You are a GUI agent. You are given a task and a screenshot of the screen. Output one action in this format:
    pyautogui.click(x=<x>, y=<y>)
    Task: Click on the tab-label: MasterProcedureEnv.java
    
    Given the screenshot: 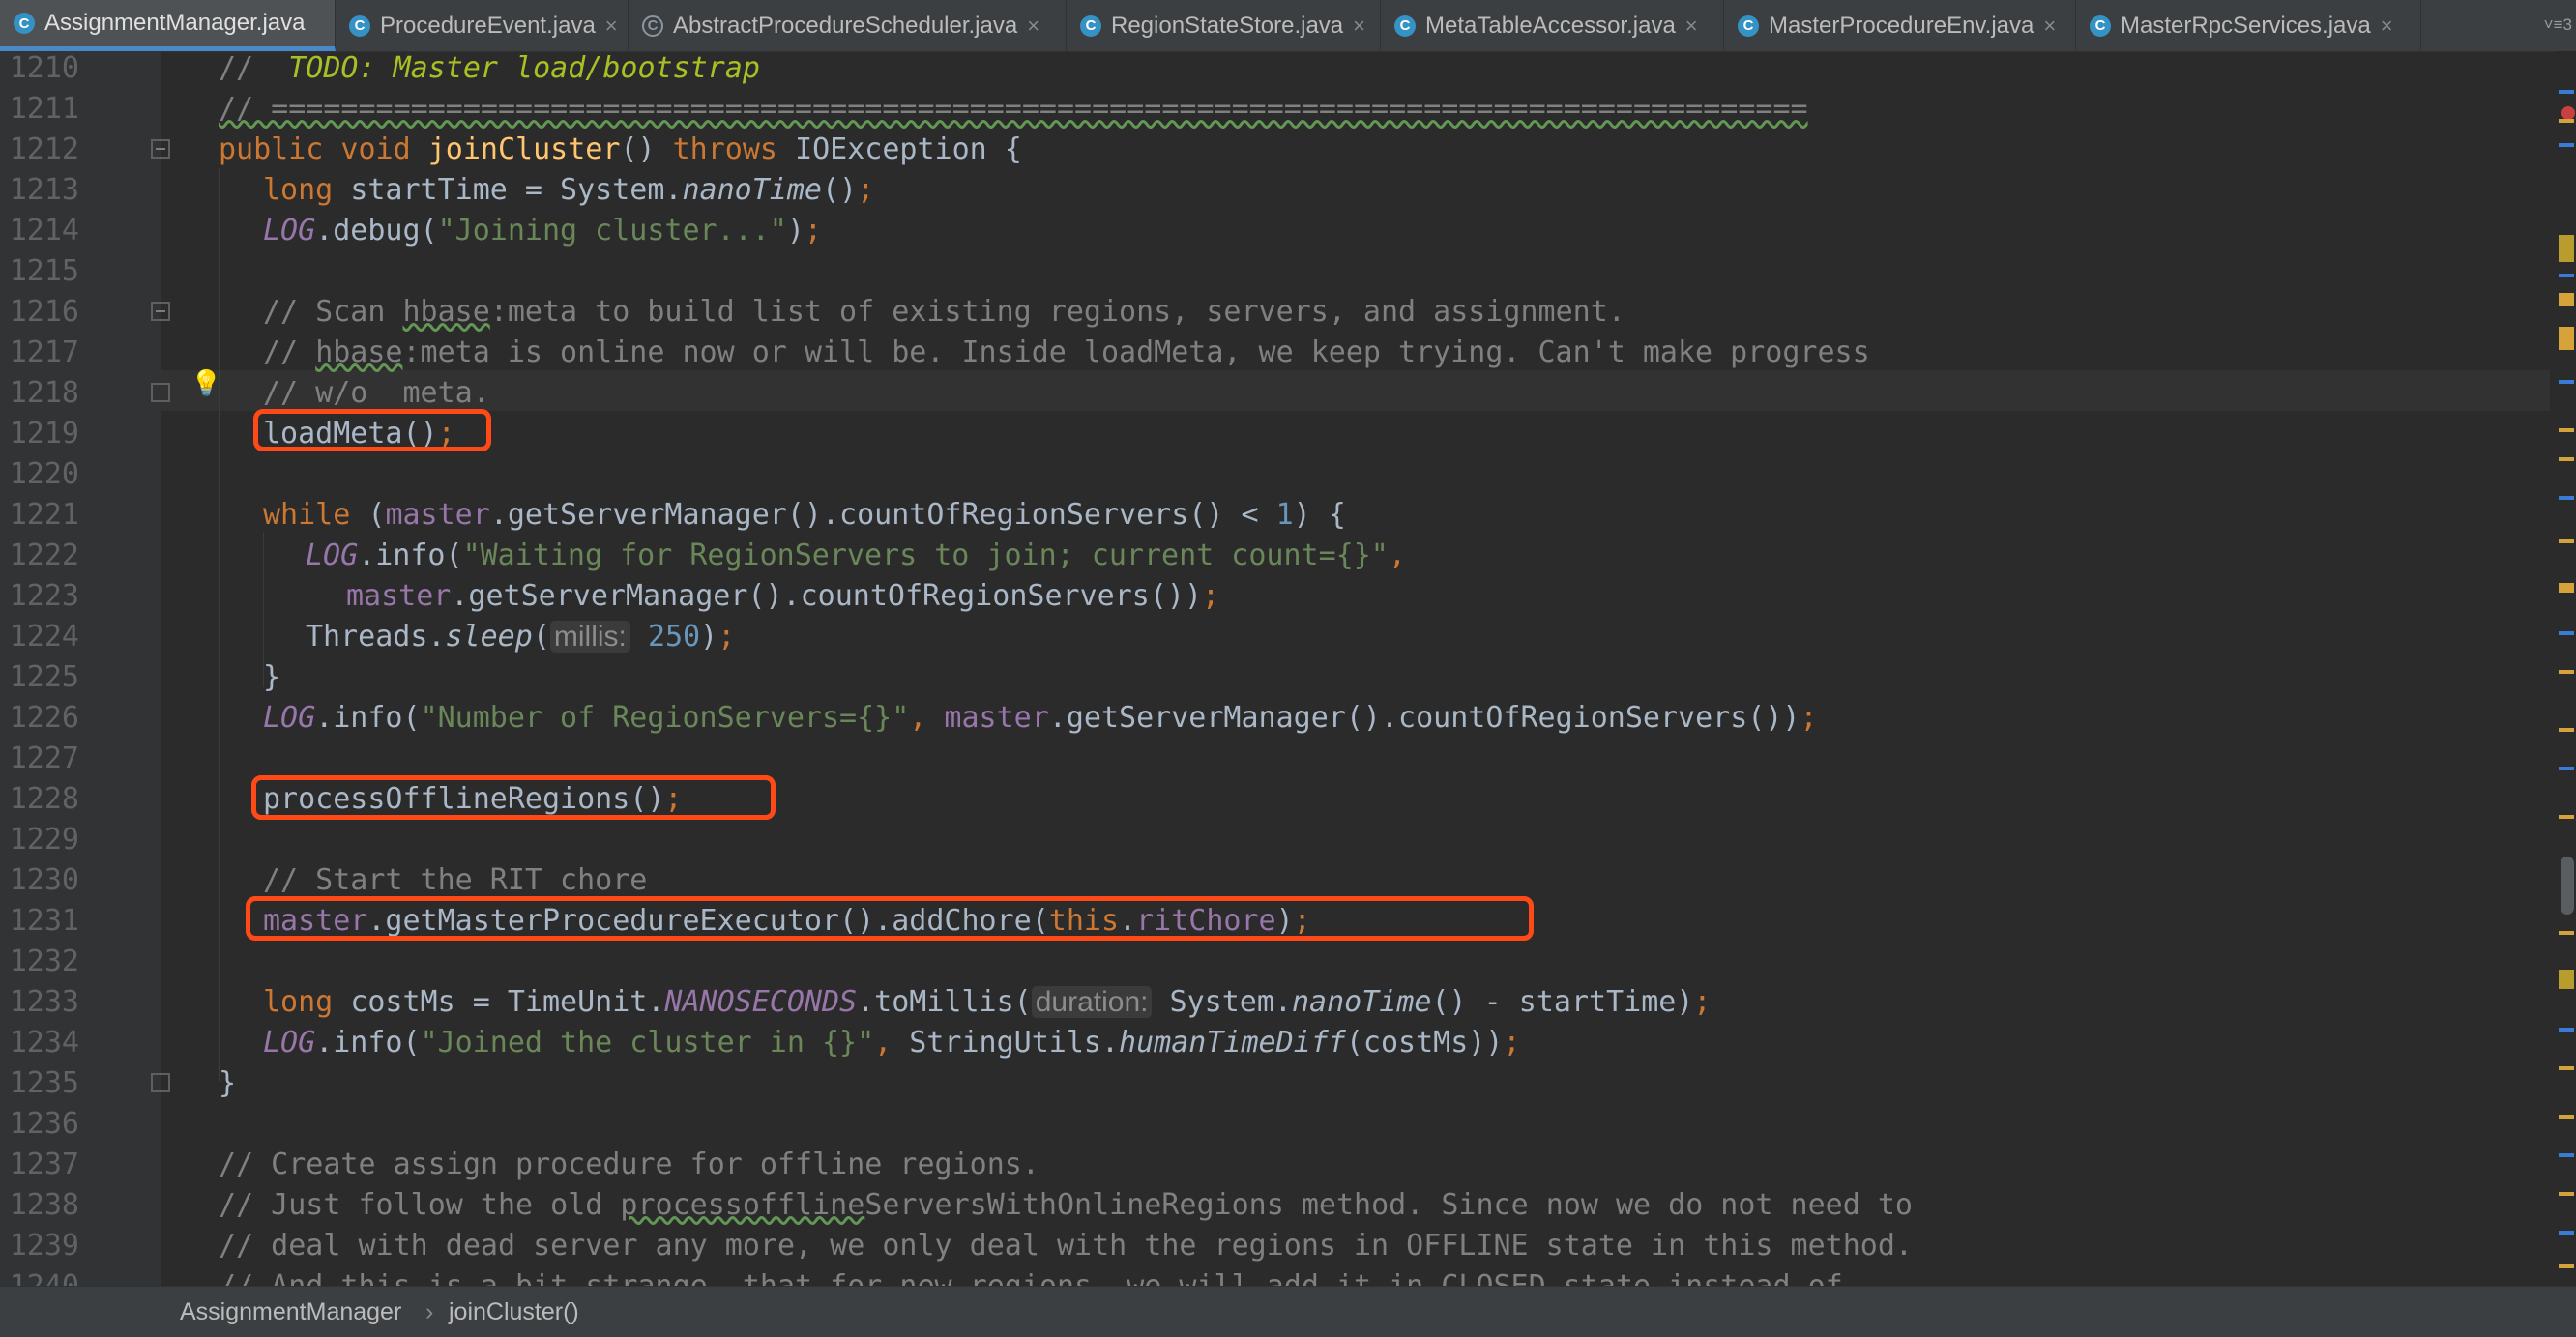 What is the action you would take?
    pyautogui.click(x=1901, y=25)
    